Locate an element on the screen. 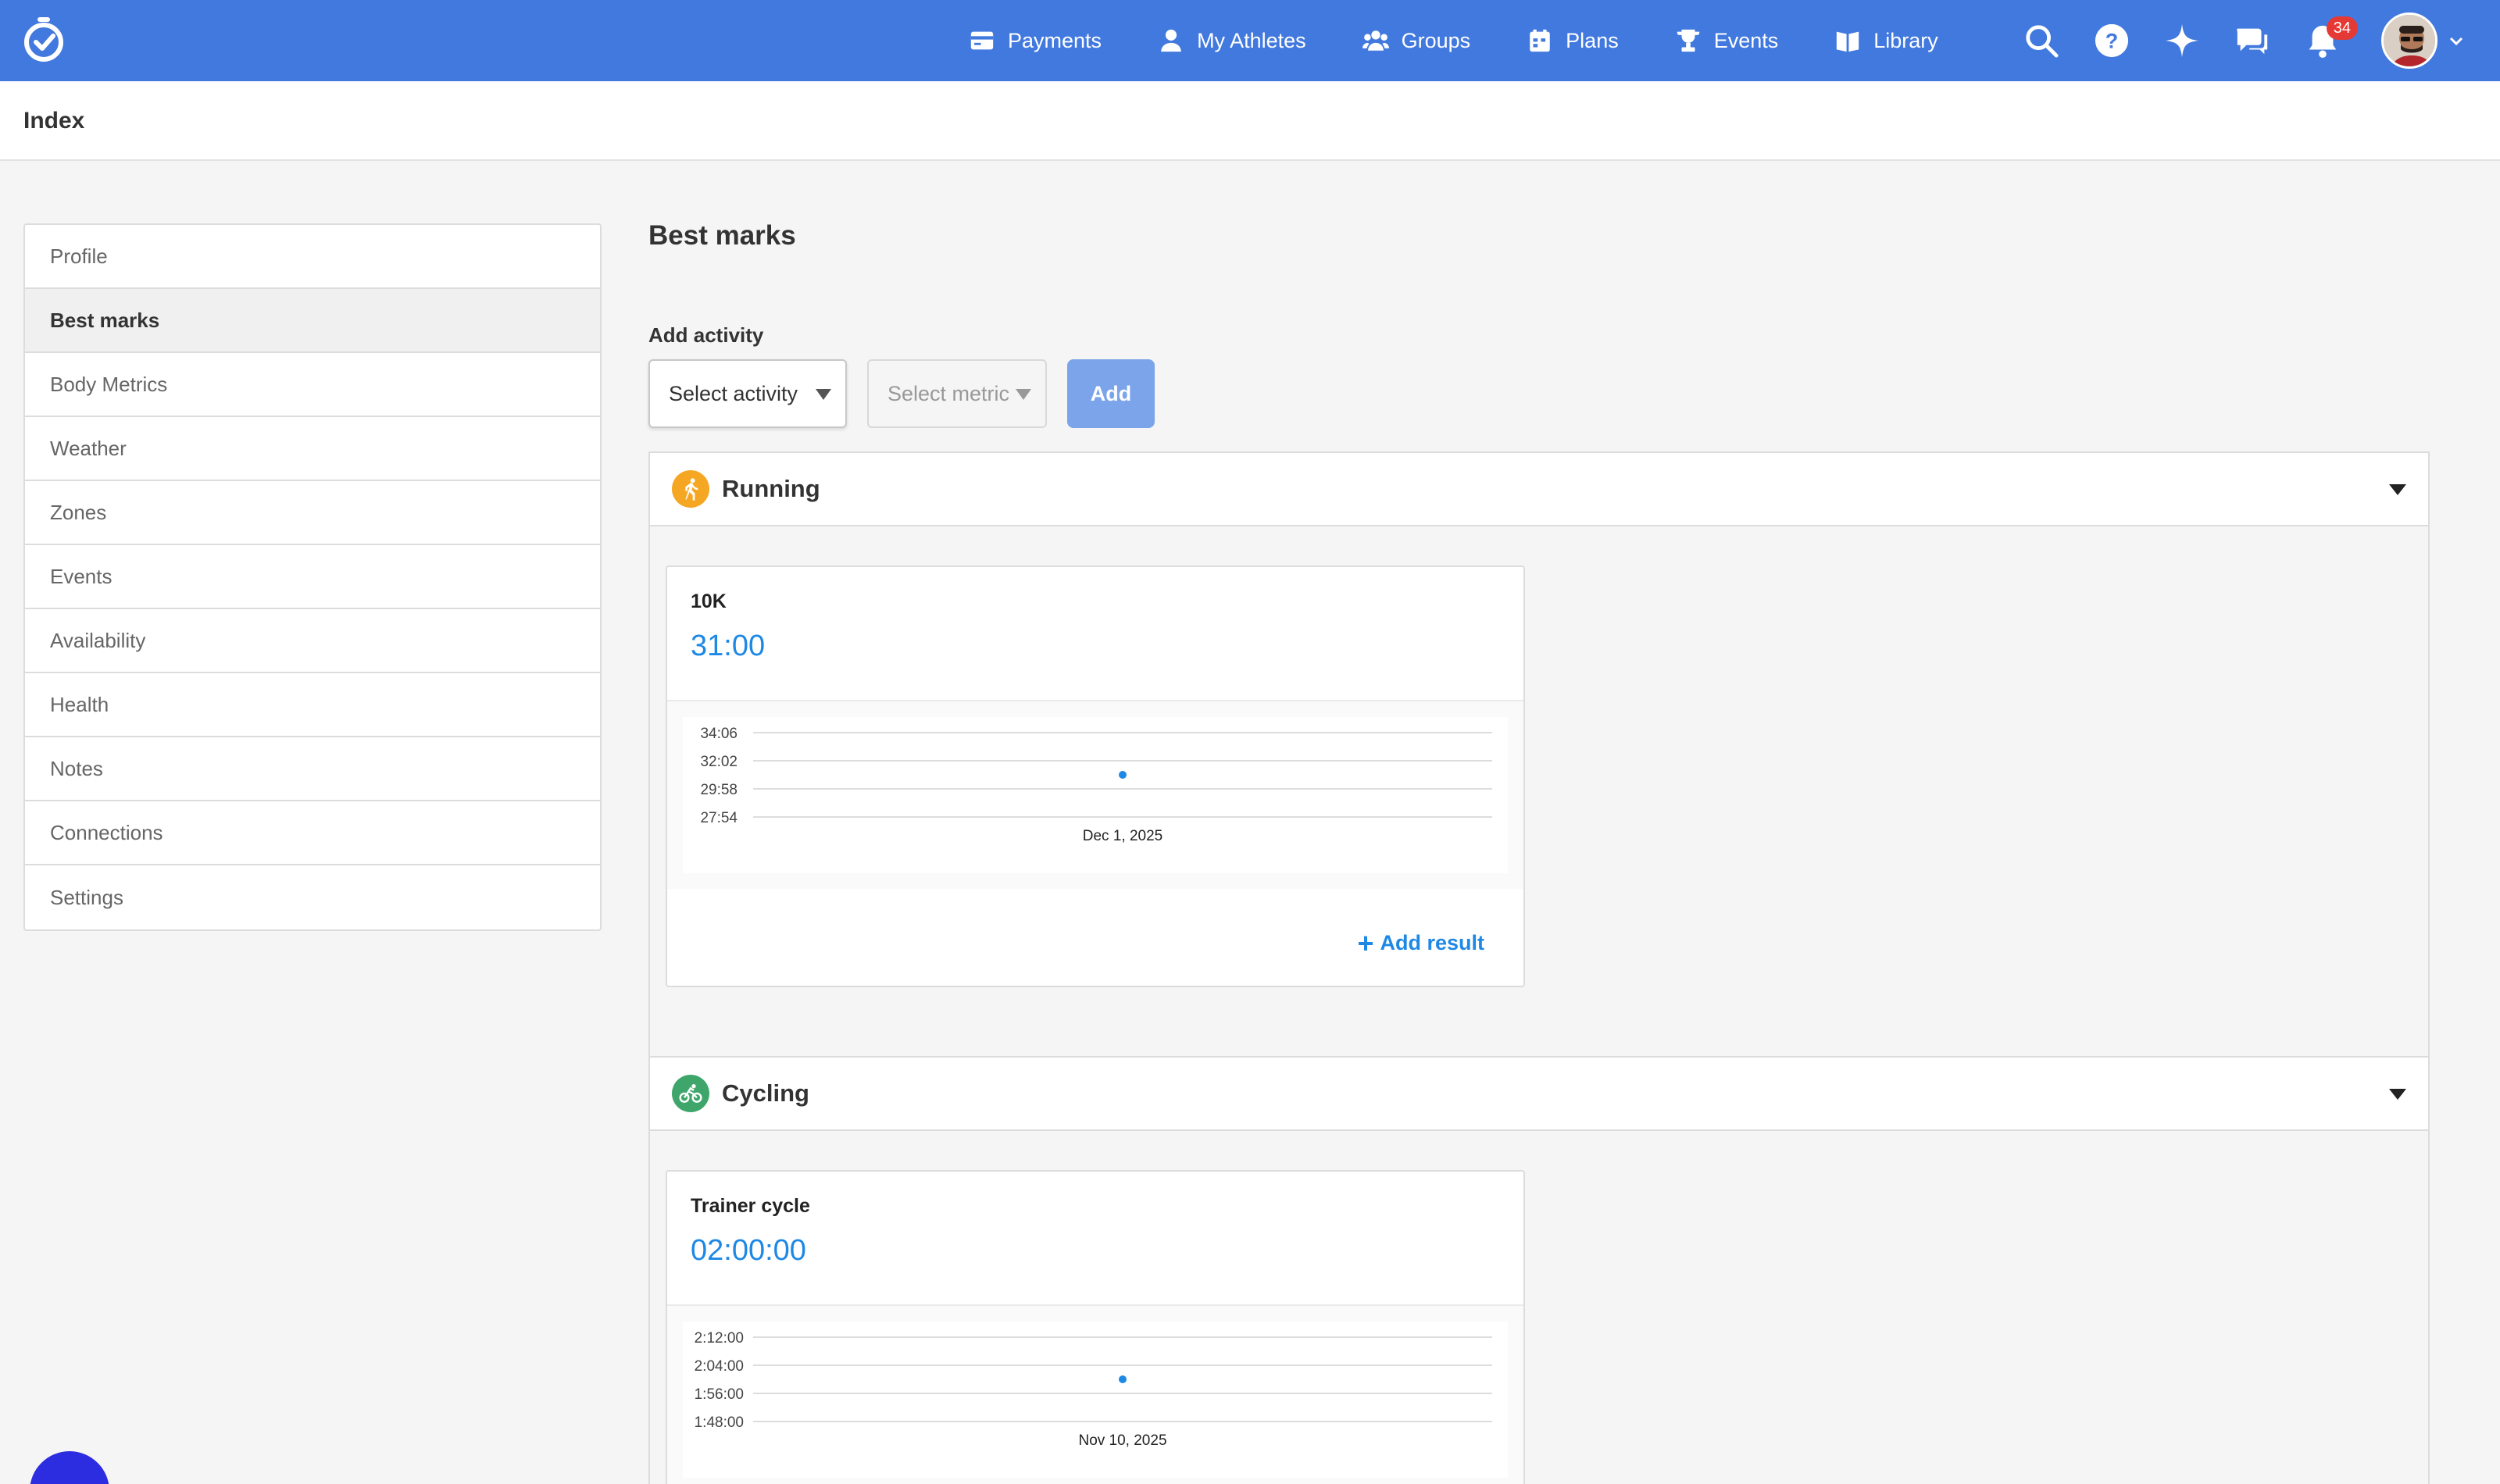 Image resolution: width=2500 pixels, height=1484 pixels. y-tick-label: 27:54 is located at coordinates (719, 818).